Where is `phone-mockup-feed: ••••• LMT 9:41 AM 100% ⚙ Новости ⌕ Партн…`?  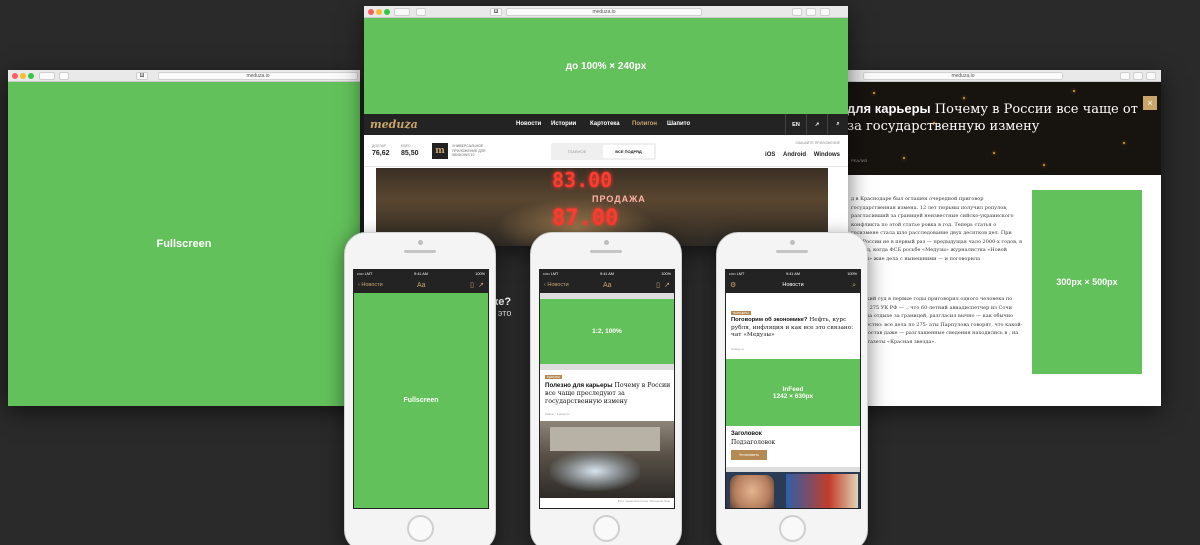
phone-mockup-feed: ••••• LMT 9:41 AM 100% ⚙ Новости ⌕ Партн… is located at coordinates (792, 388).